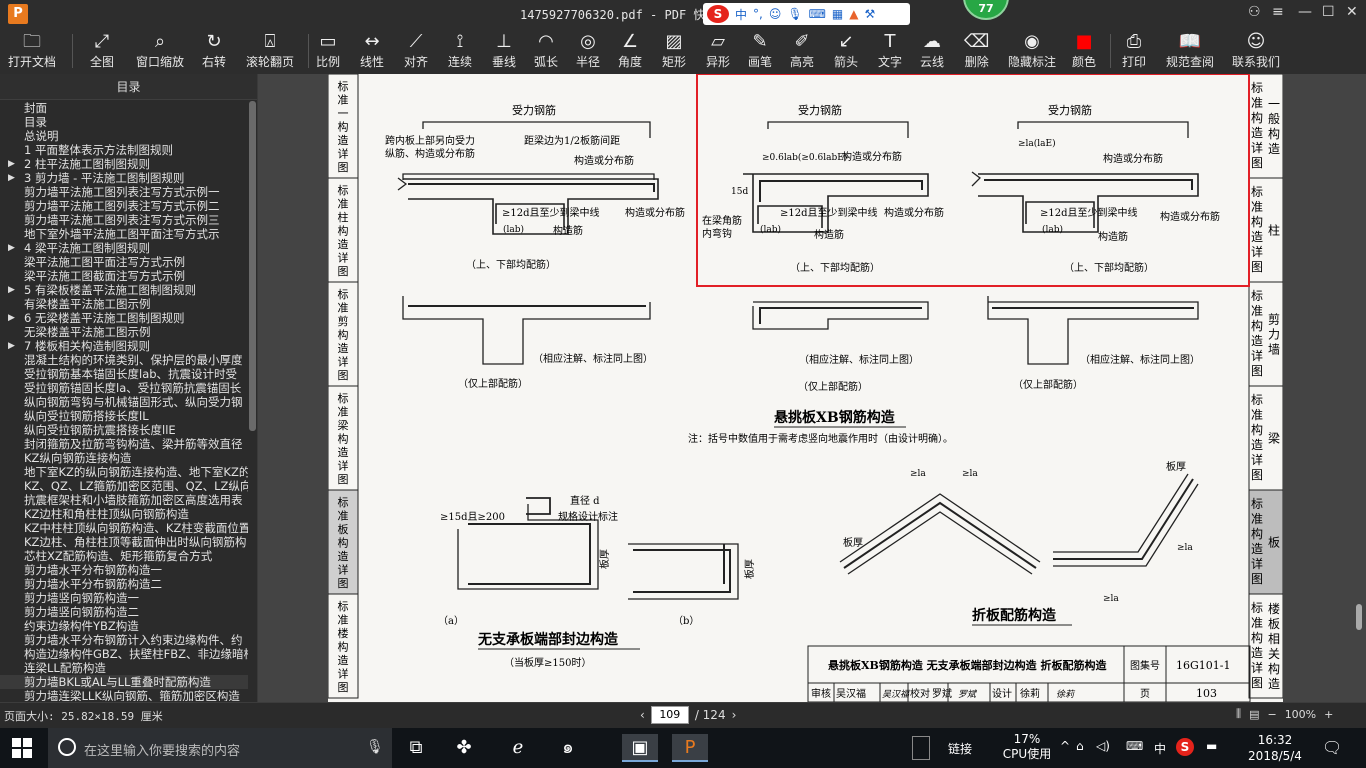 Image resolution: width=1366 pixels, height=768 pixels. Describe the element at coordinates (124, 318) in the screenshot. I see `toc-item: ▶ 6 无梁楼盖平法施工图制图规则` at that location.